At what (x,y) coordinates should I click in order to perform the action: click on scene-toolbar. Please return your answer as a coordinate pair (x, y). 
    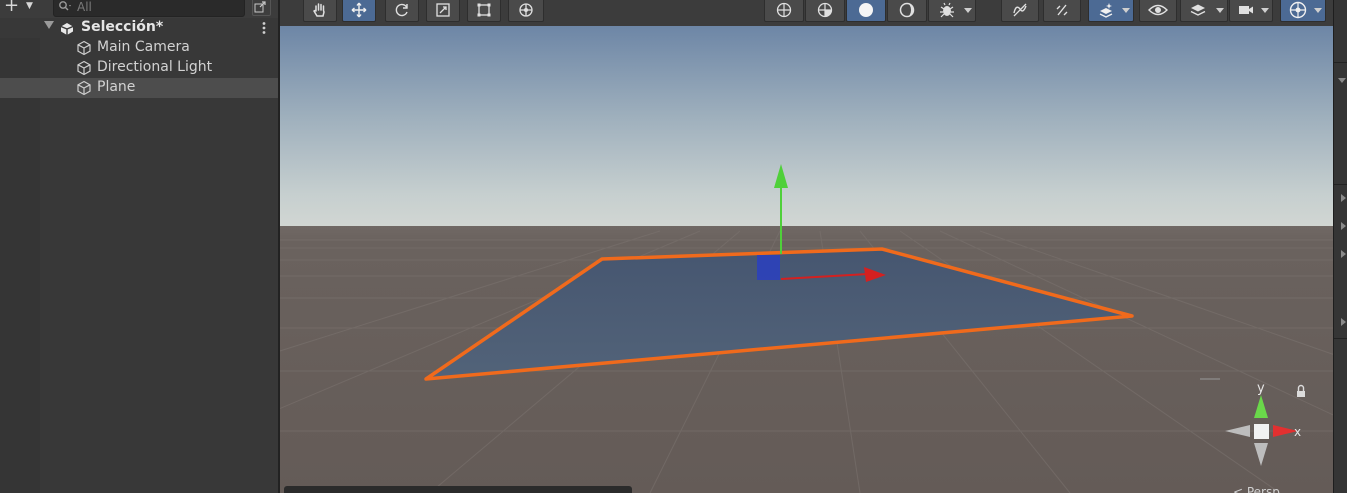
    Looking at the image, I should click on (806, 13).